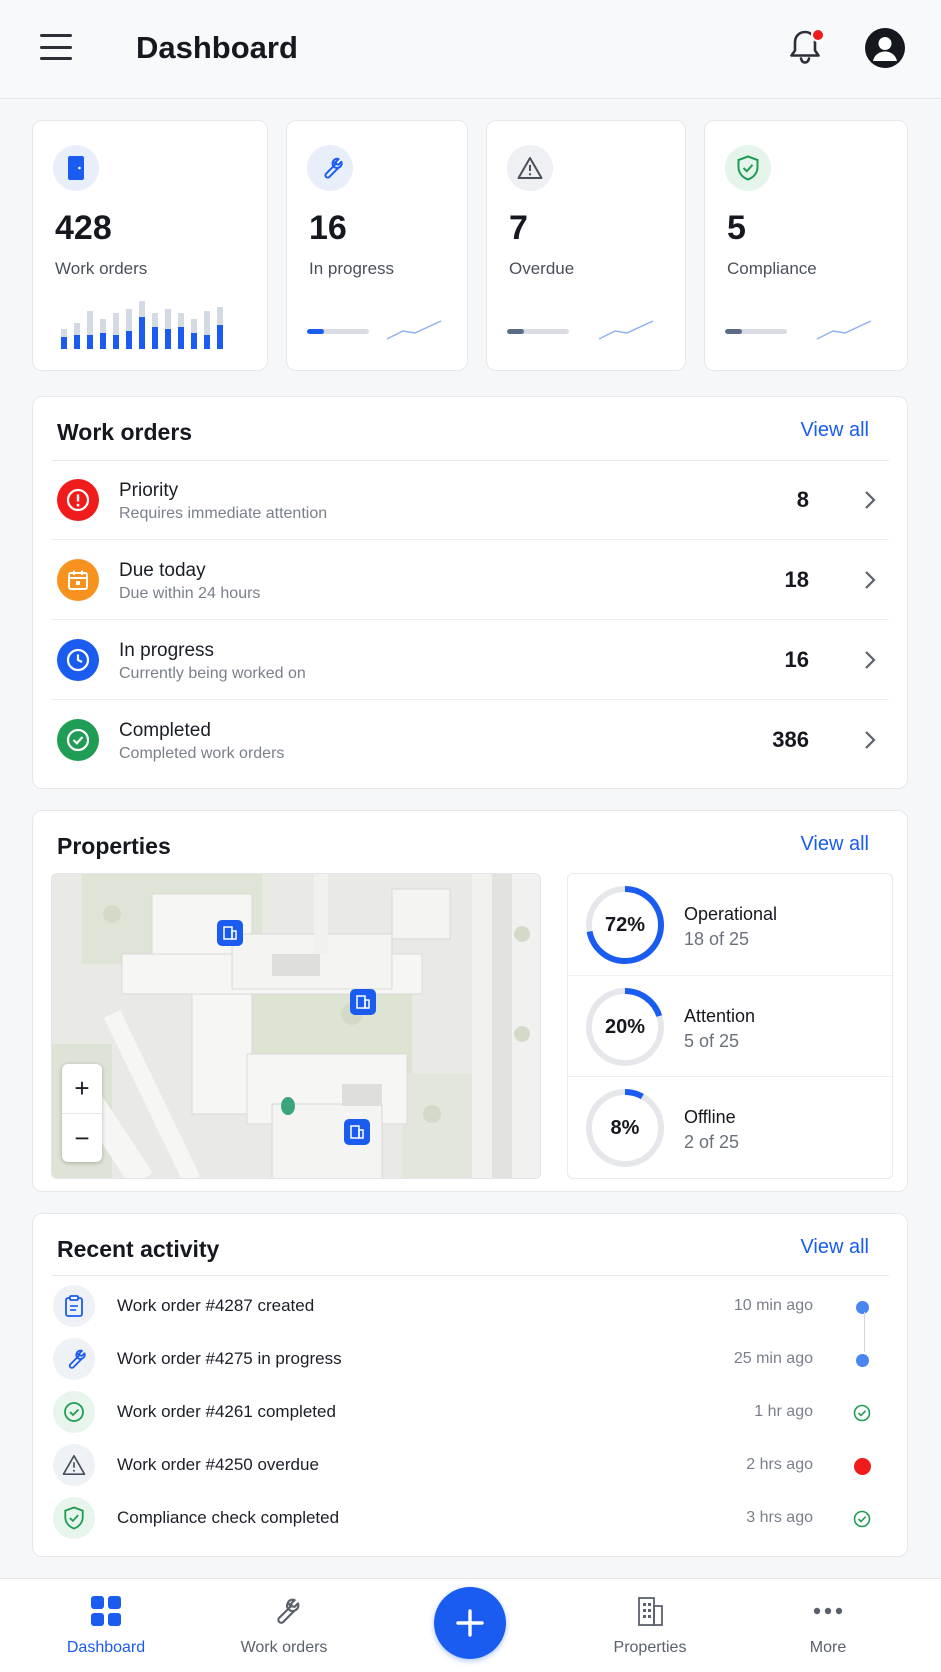 This screenshot has width=941, height=1672. Describe the element at coordinates (142, 325) in the screenshot. I see `work-orders-bar-chart` at that location.